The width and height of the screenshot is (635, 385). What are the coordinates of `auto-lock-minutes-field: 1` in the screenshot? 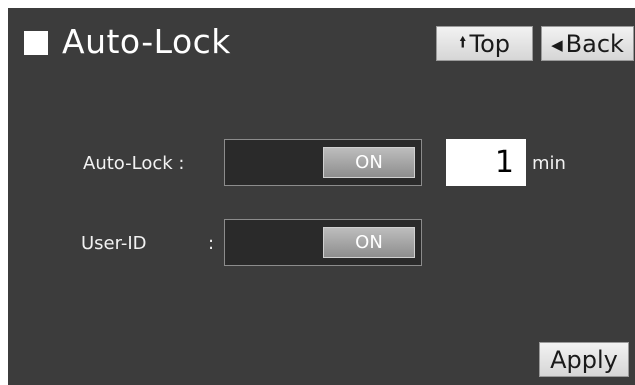 It's located at (486, 162).